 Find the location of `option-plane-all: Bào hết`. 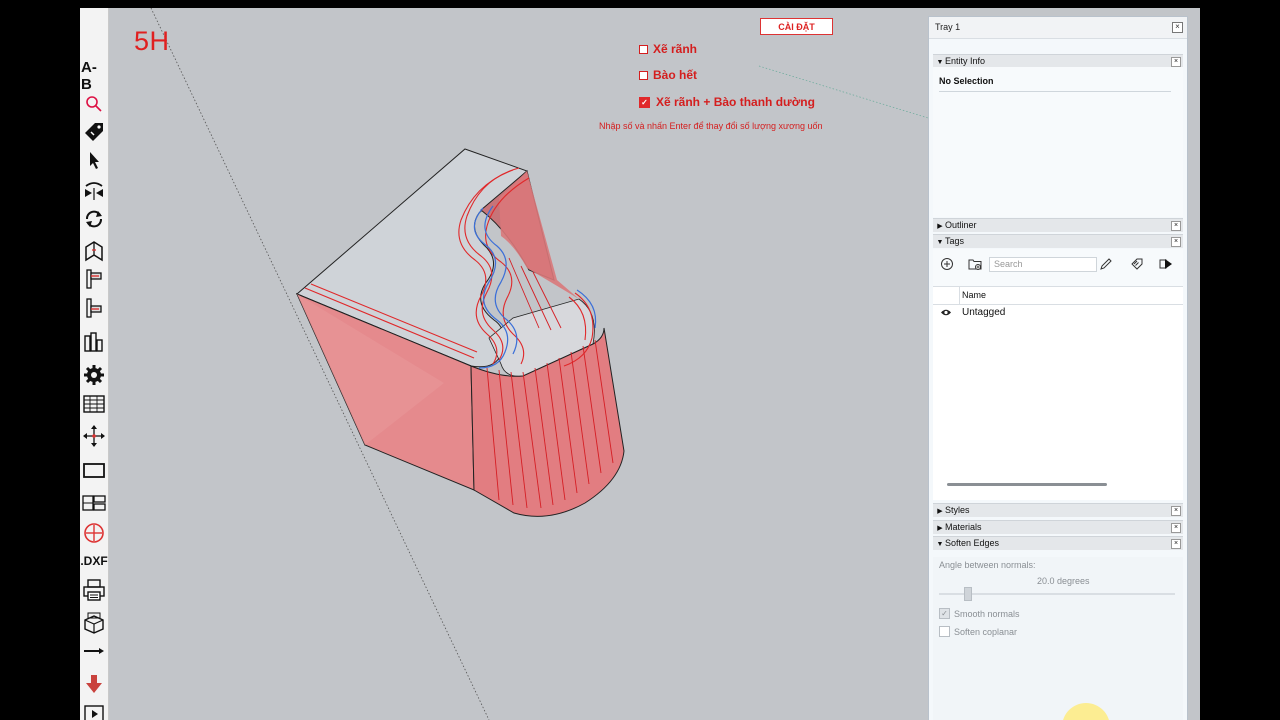

option-plane-all: Bào hết is located at coordinates (668, 75).